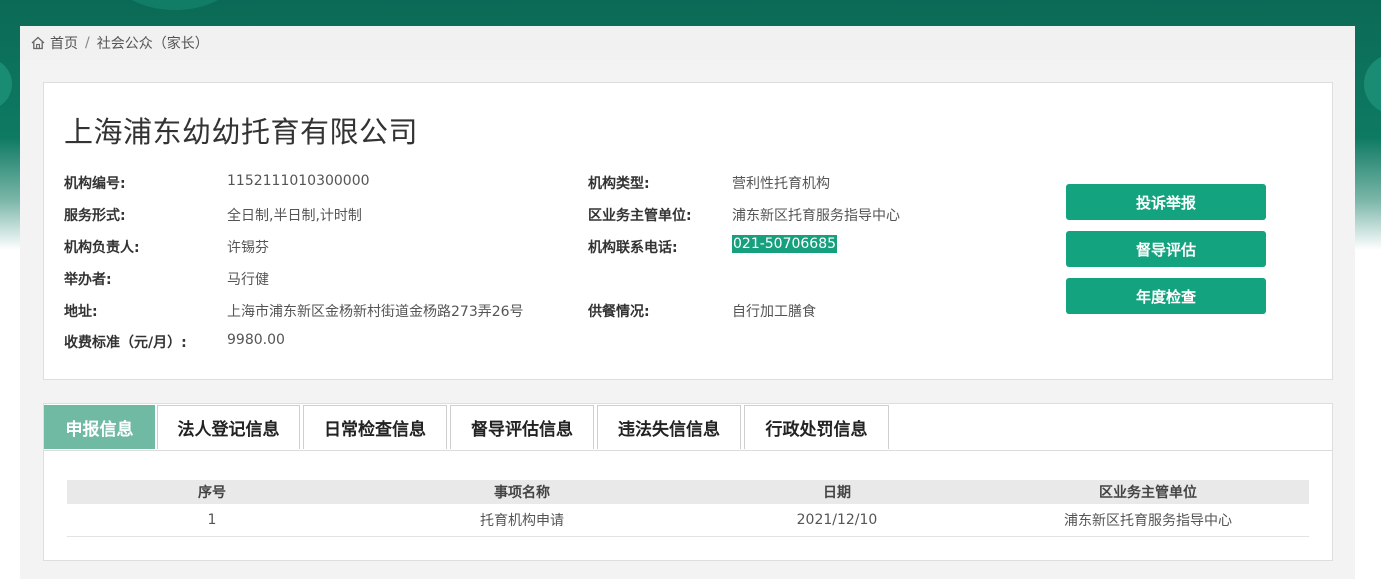  I want to click on address-value: 上海市浦东新区金杨新村街道金杨路273弄26号, so click(375, 312).